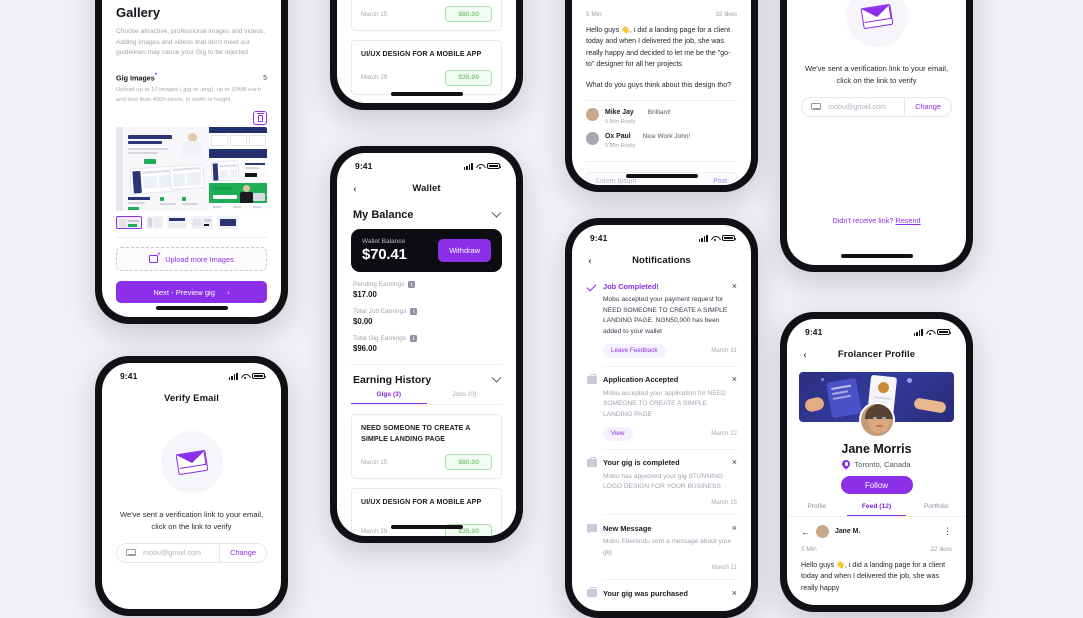 This screenshot has width=1083, height=618. What do you see at coordinates (163, 169) in the screenshot?
I see `gallery-image-primary` at bounding box center [163, 169].